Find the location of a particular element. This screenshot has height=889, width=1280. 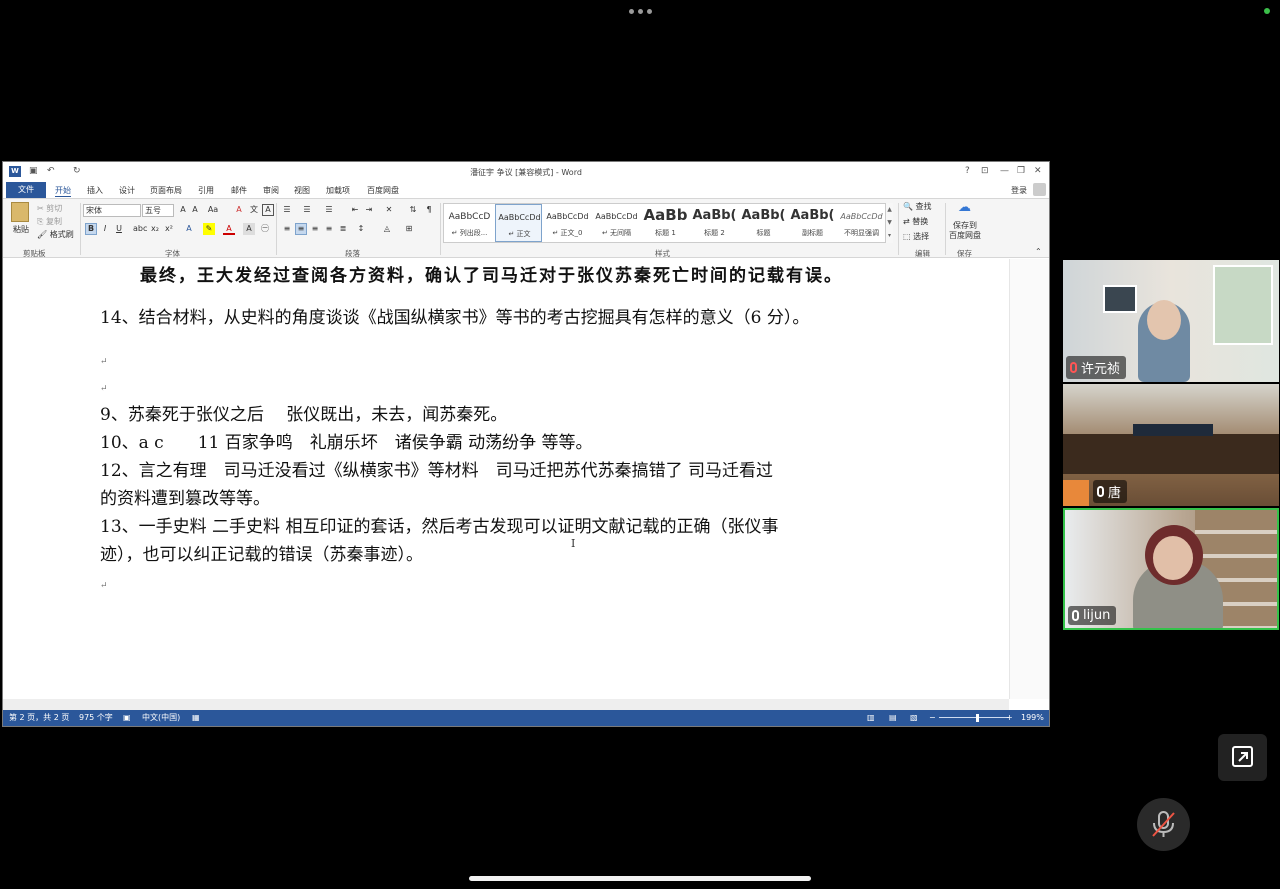

zoom-level: 199% is located at coordinates (1032, 718).